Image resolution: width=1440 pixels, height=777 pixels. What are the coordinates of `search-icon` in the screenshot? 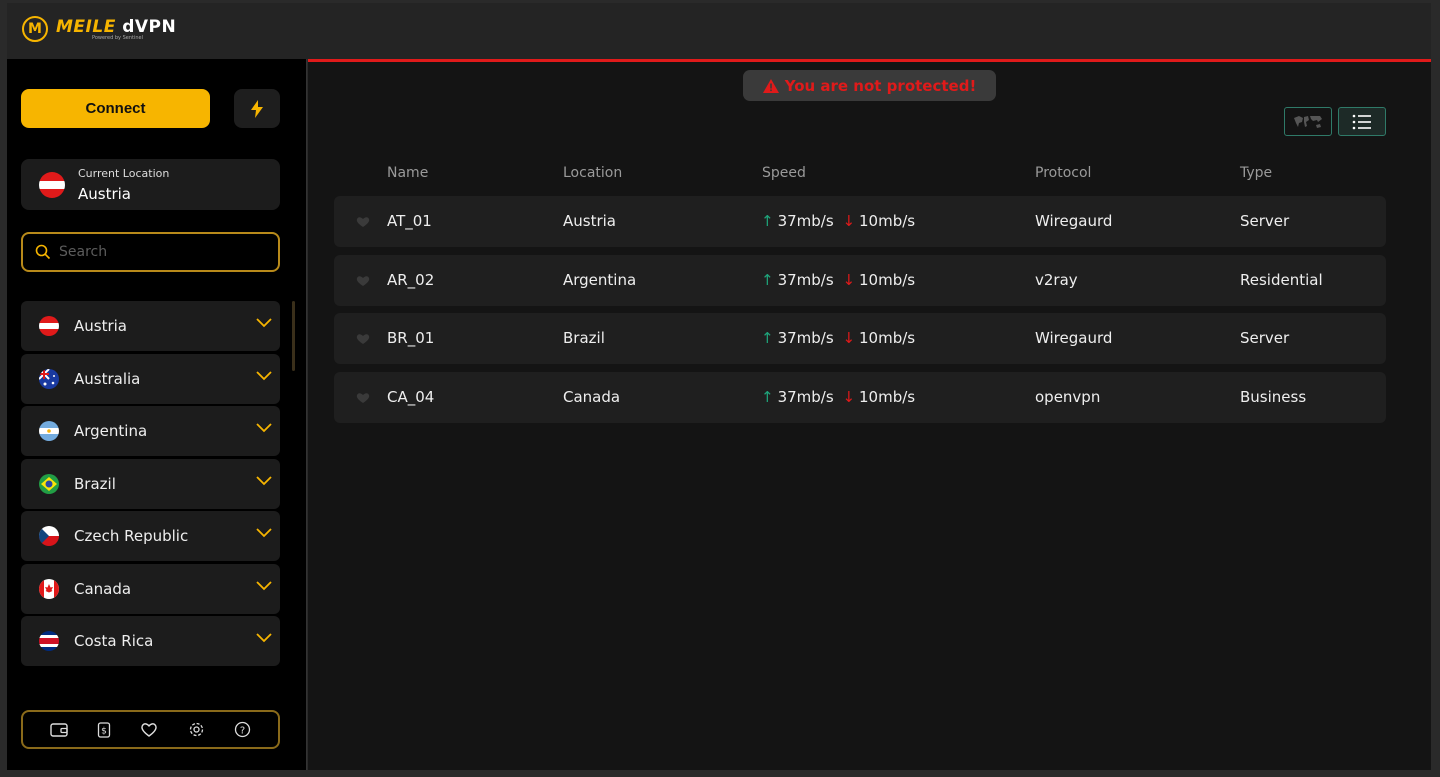 It's located at (43, 252).